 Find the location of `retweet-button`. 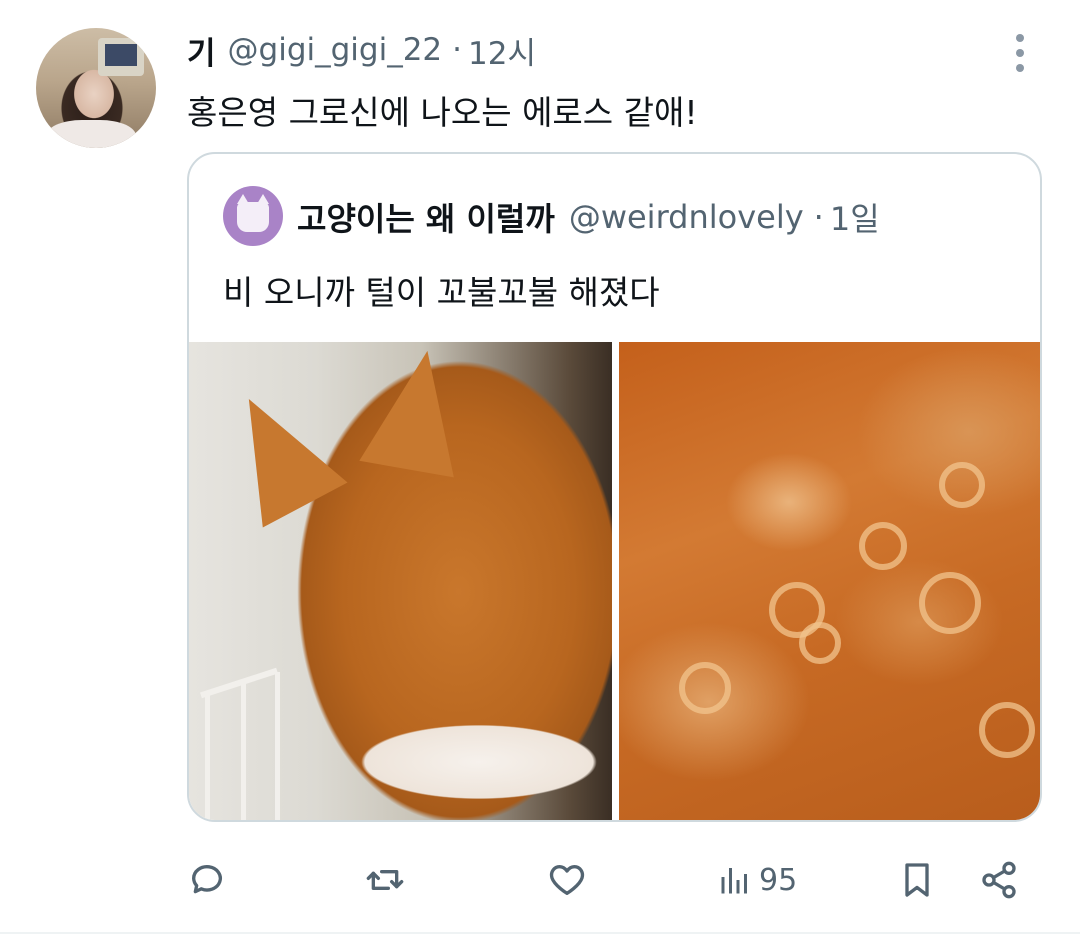

retweet-button is located at coordinates (385, 880).